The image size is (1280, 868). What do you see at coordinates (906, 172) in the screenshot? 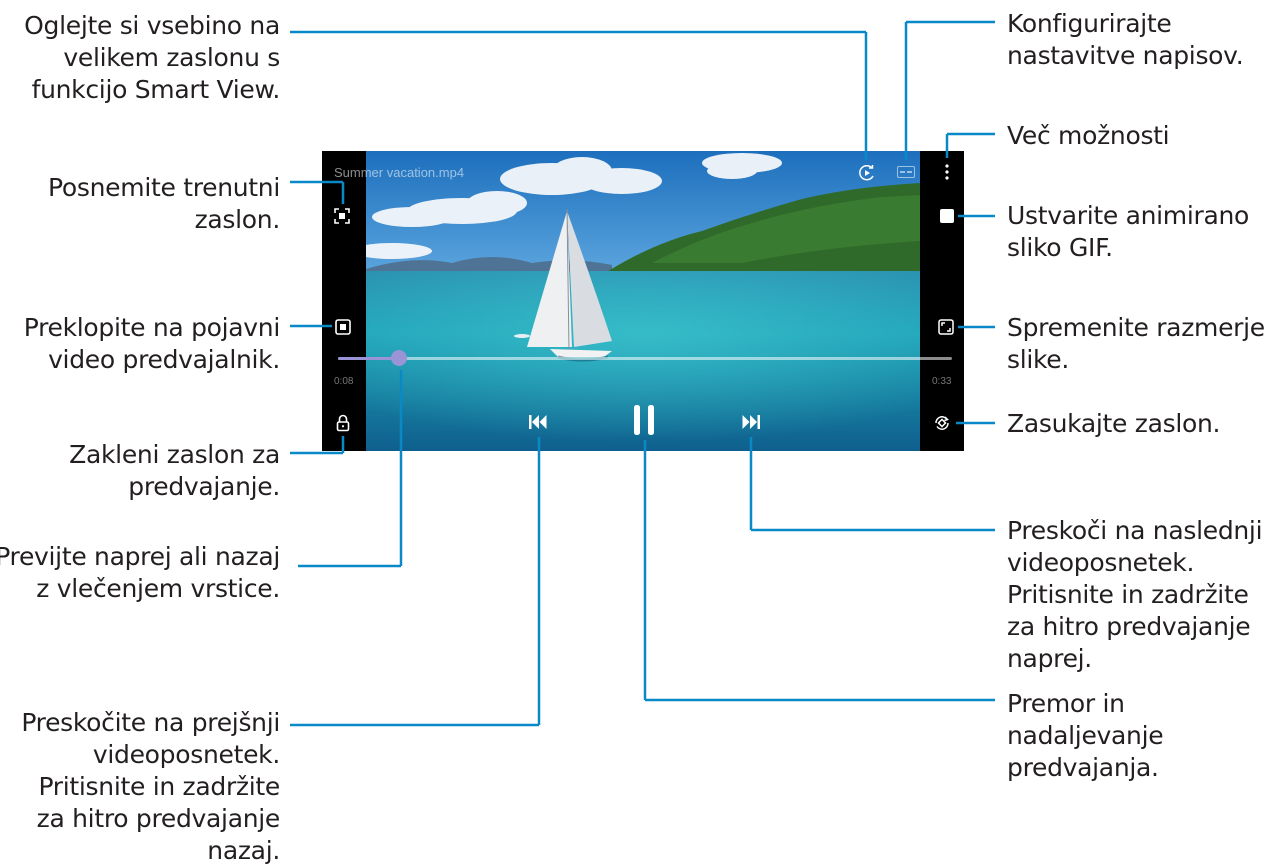
I see `captions-icon` at bounding box center [906, 172].